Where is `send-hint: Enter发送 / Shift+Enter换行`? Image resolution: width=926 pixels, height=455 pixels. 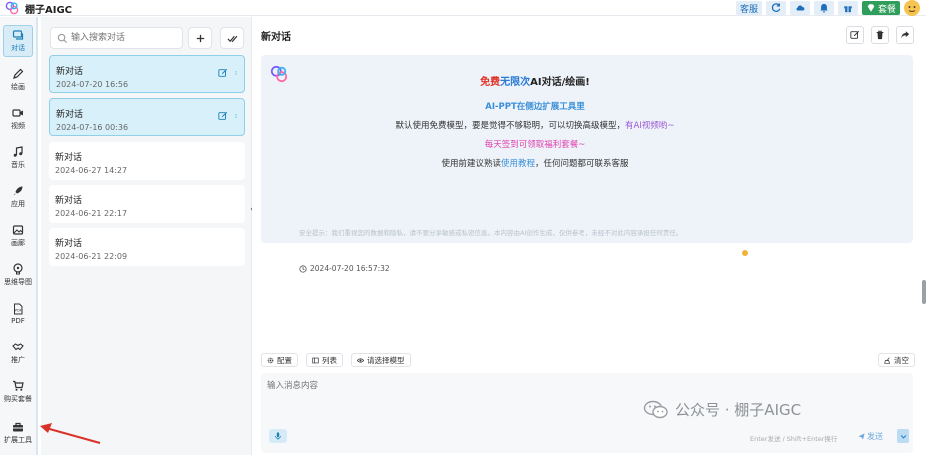
send-hint: Enter发送 / Shift+Enter换行 is located at coordinates (794, 439).